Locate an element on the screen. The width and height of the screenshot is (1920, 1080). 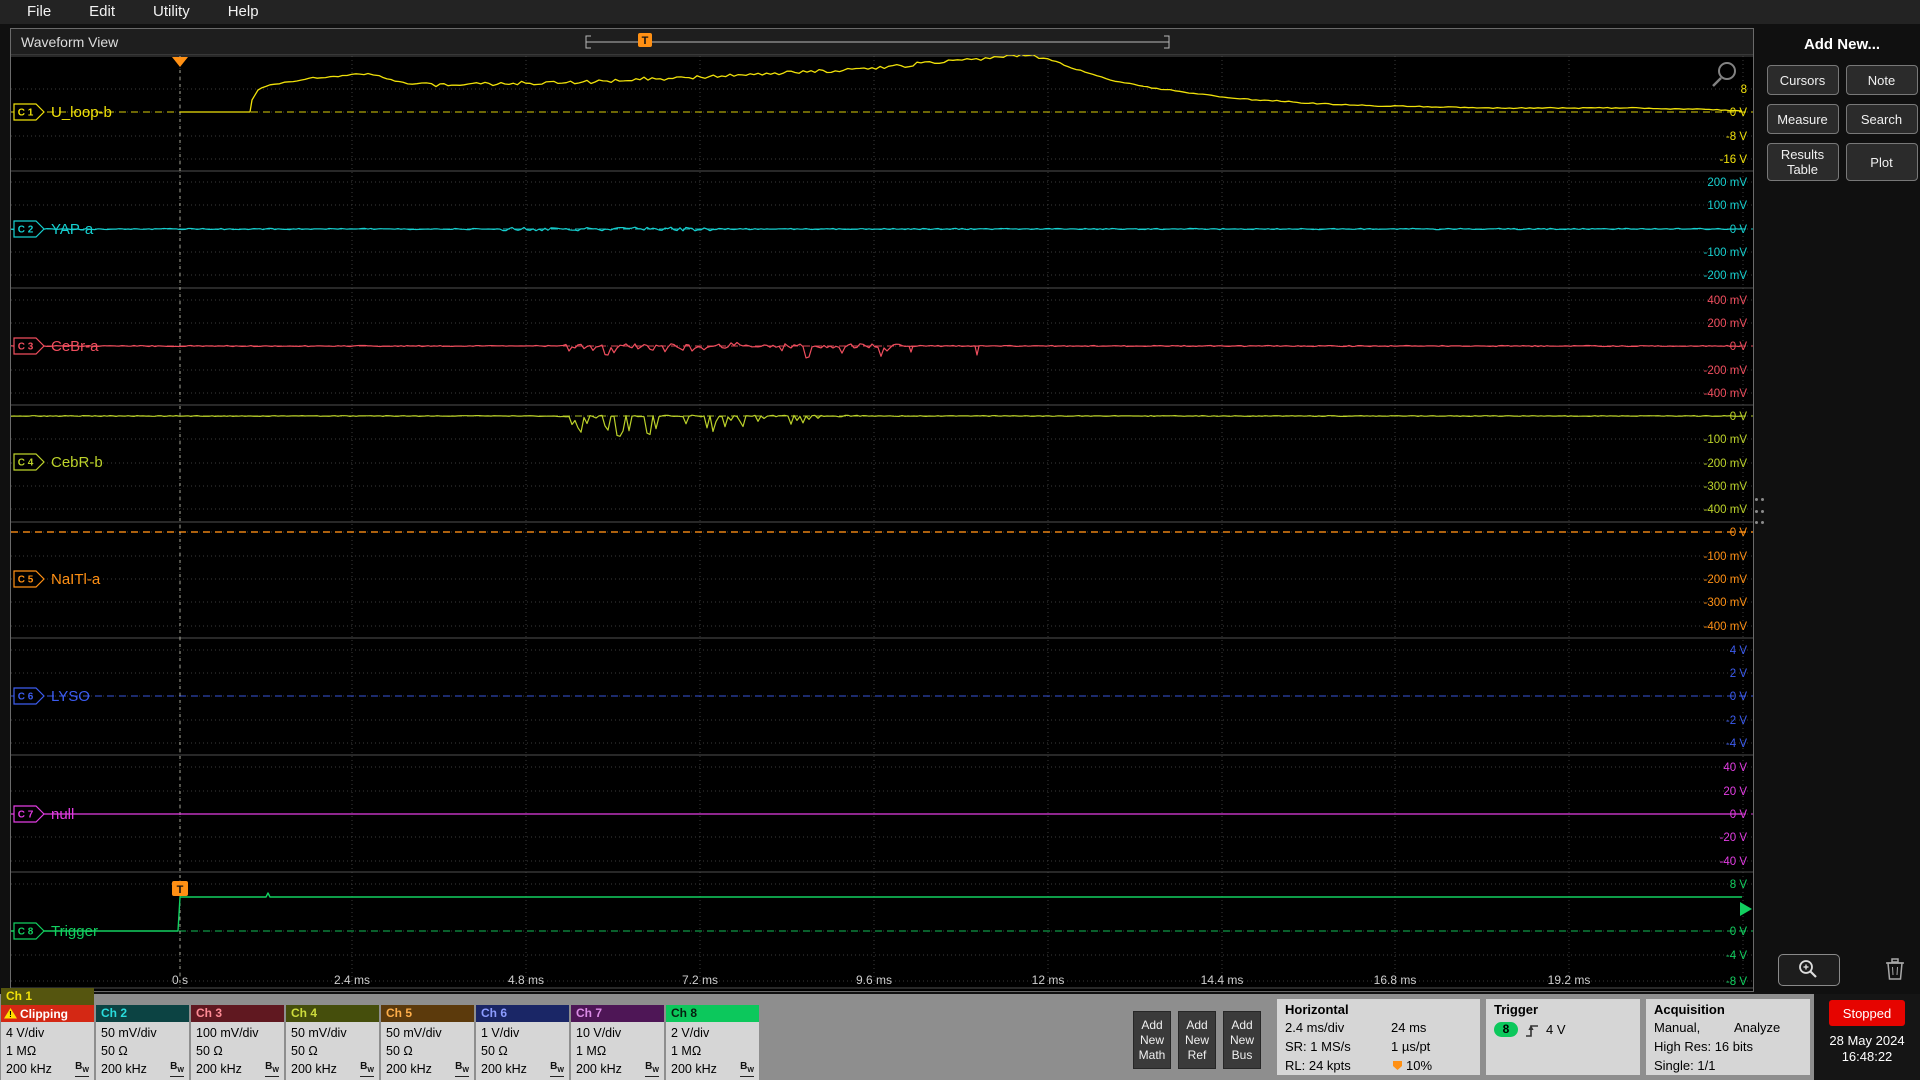
channel-tile-title: Ch 5 is located at coordinates (427, 1013).